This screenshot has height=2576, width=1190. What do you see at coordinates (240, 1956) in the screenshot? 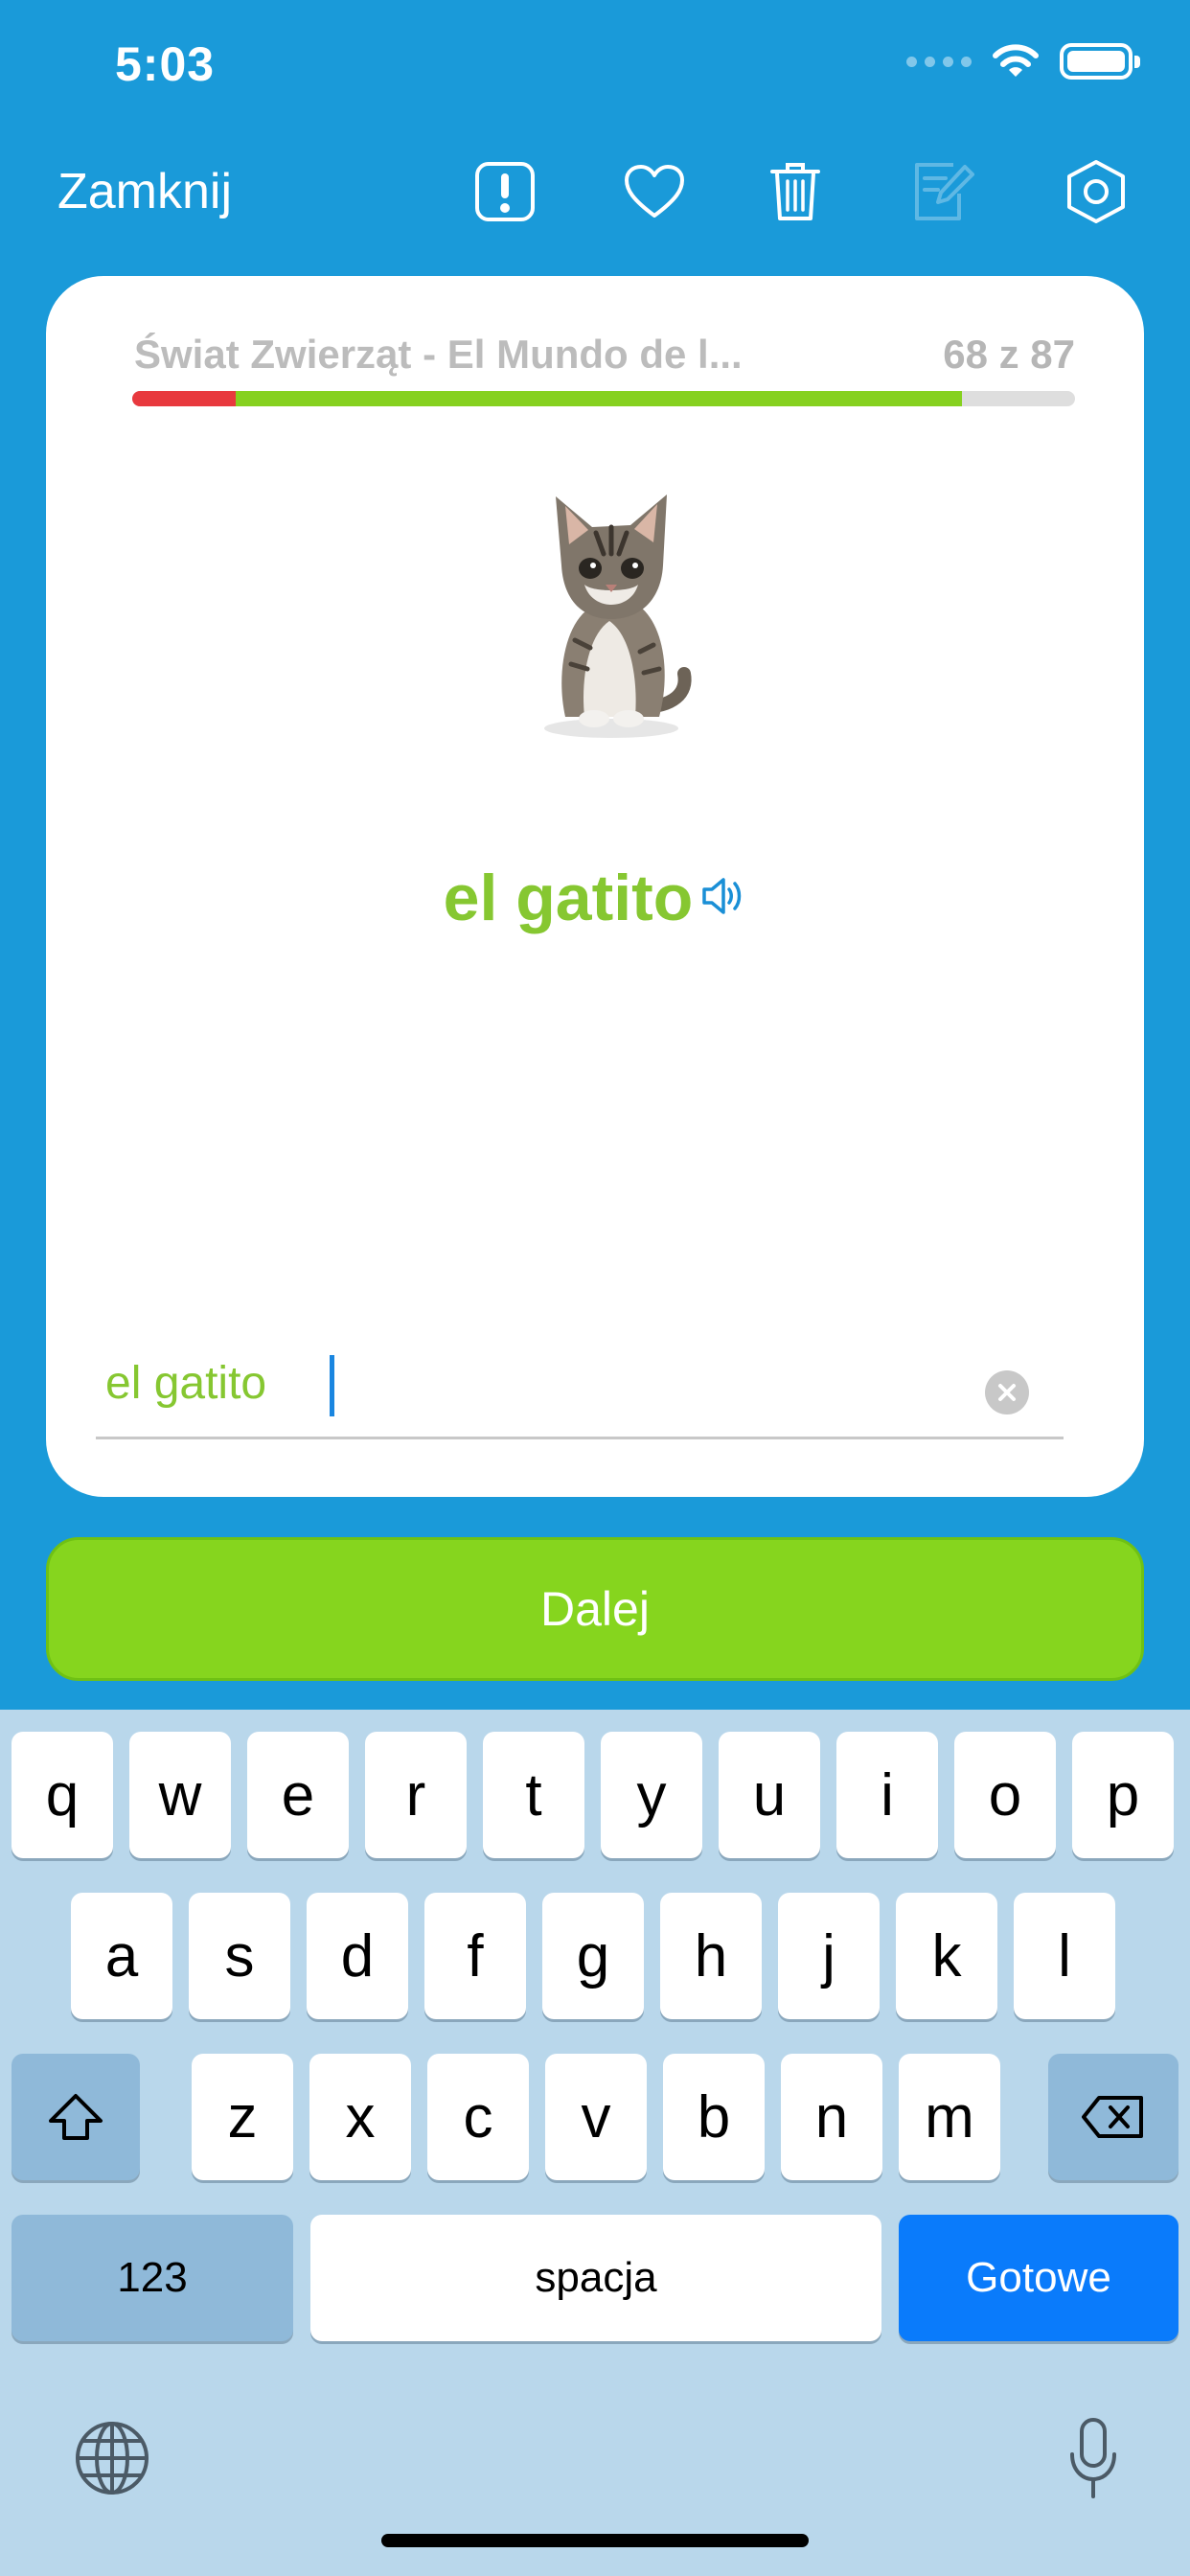
I see `key-s: s` at bounding box center [240, 1956].